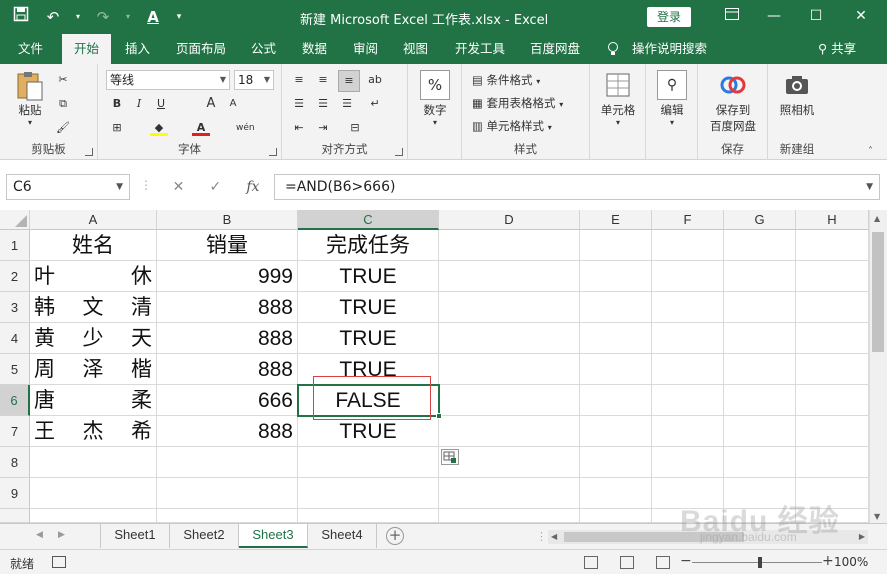  What do you see at coordinates (15, 338) in the screenshot?
I see `row-header-4: 4` at bounding box center [15, 338].